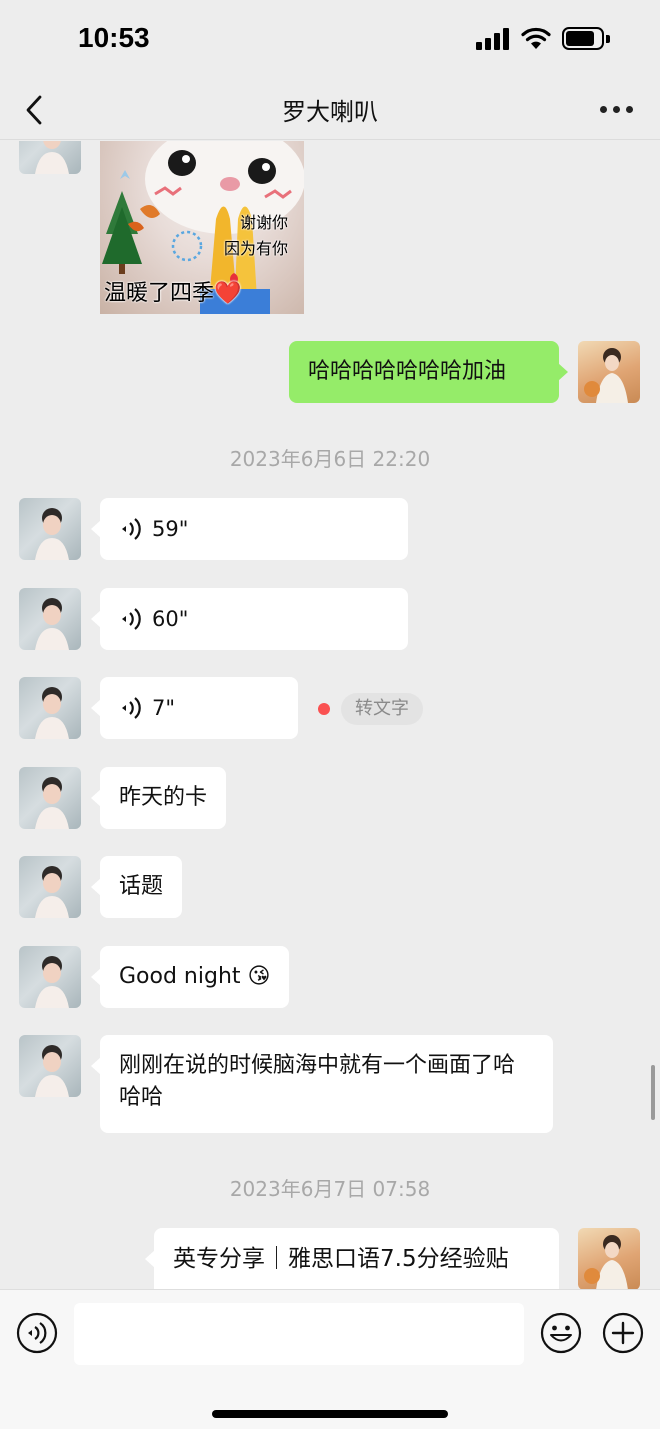 The height and width of the screenshot is (1429, 660). Describe the element at coordinates (202, 227) in the screenshot. I see `sticker-image: 谢谢你 因为有你 温暖了四季❤️` at that location.